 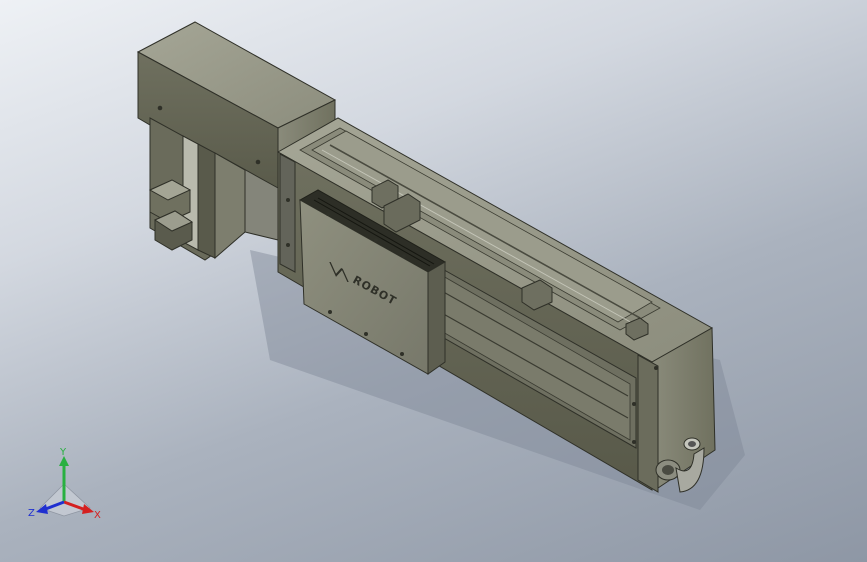 I want to click on y-axis-label: Y, so click(x=63, y=452).